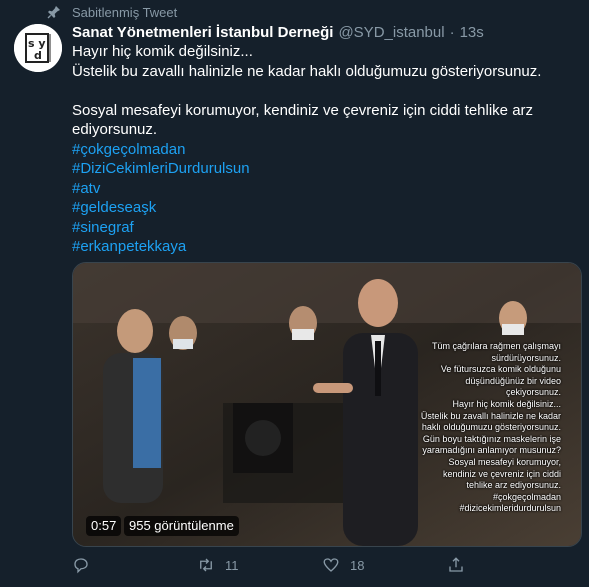 The width and height of the screenshot is (589, 587). I want to click on caption-line: yaramadığını anlamıyor musunuz?, so click(491, 450).